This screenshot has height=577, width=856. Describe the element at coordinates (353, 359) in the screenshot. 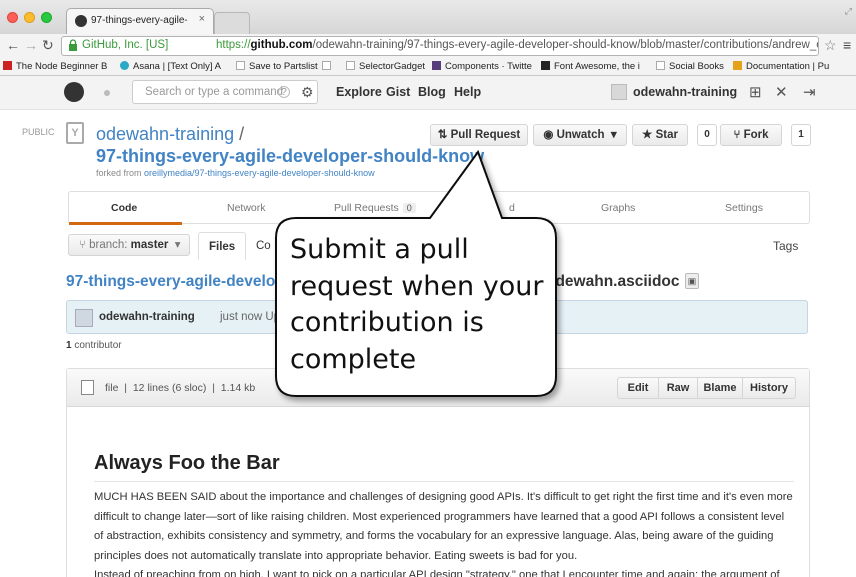

I see `callout-line-4: complete` at that location.